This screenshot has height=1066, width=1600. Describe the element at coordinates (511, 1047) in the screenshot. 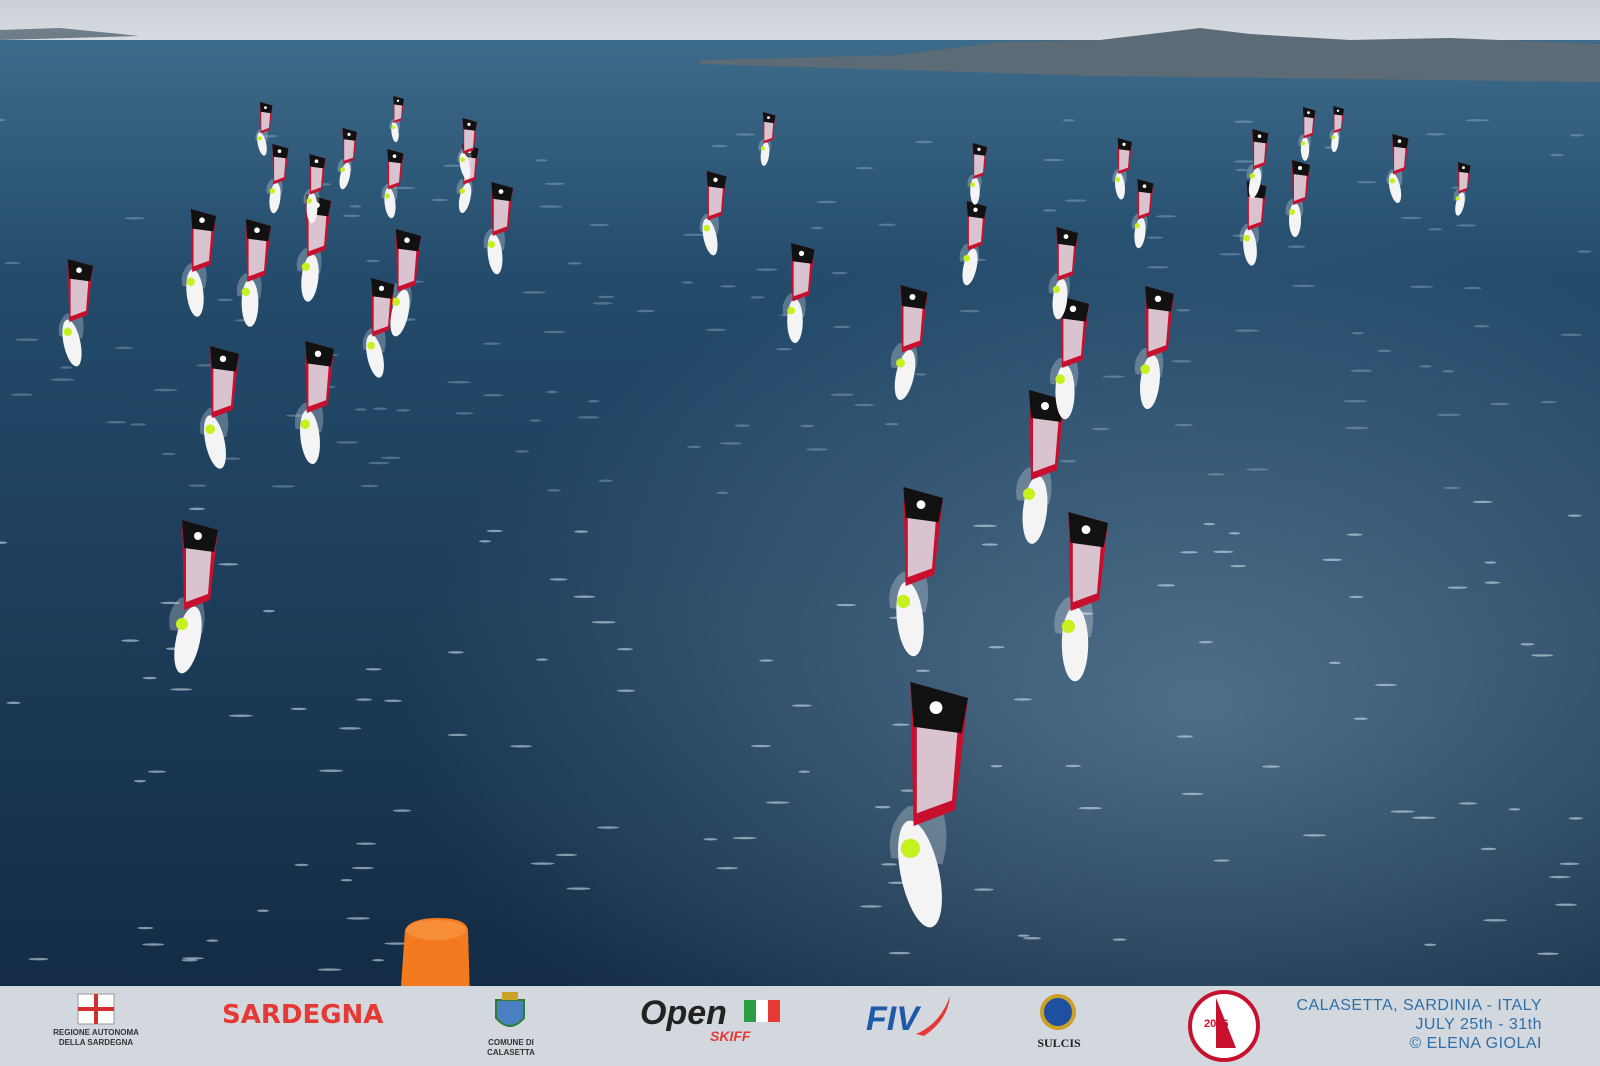

I see `comune-logo-text: COMUNE DI CALASETTA` at that location.